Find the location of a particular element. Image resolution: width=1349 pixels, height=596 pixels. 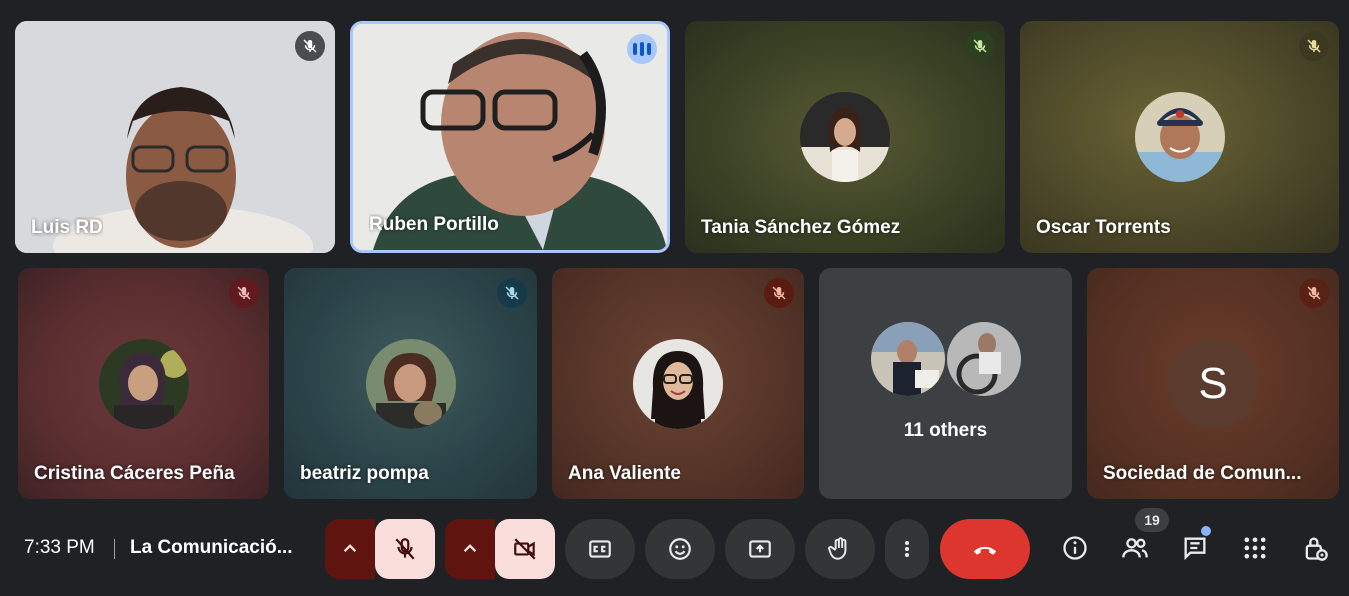

others-avatars is located at coordinates (945, 359).